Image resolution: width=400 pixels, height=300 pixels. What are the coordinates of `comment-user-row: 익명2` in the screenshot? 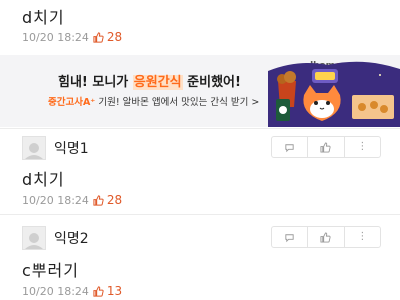 It's located at (55, 238).